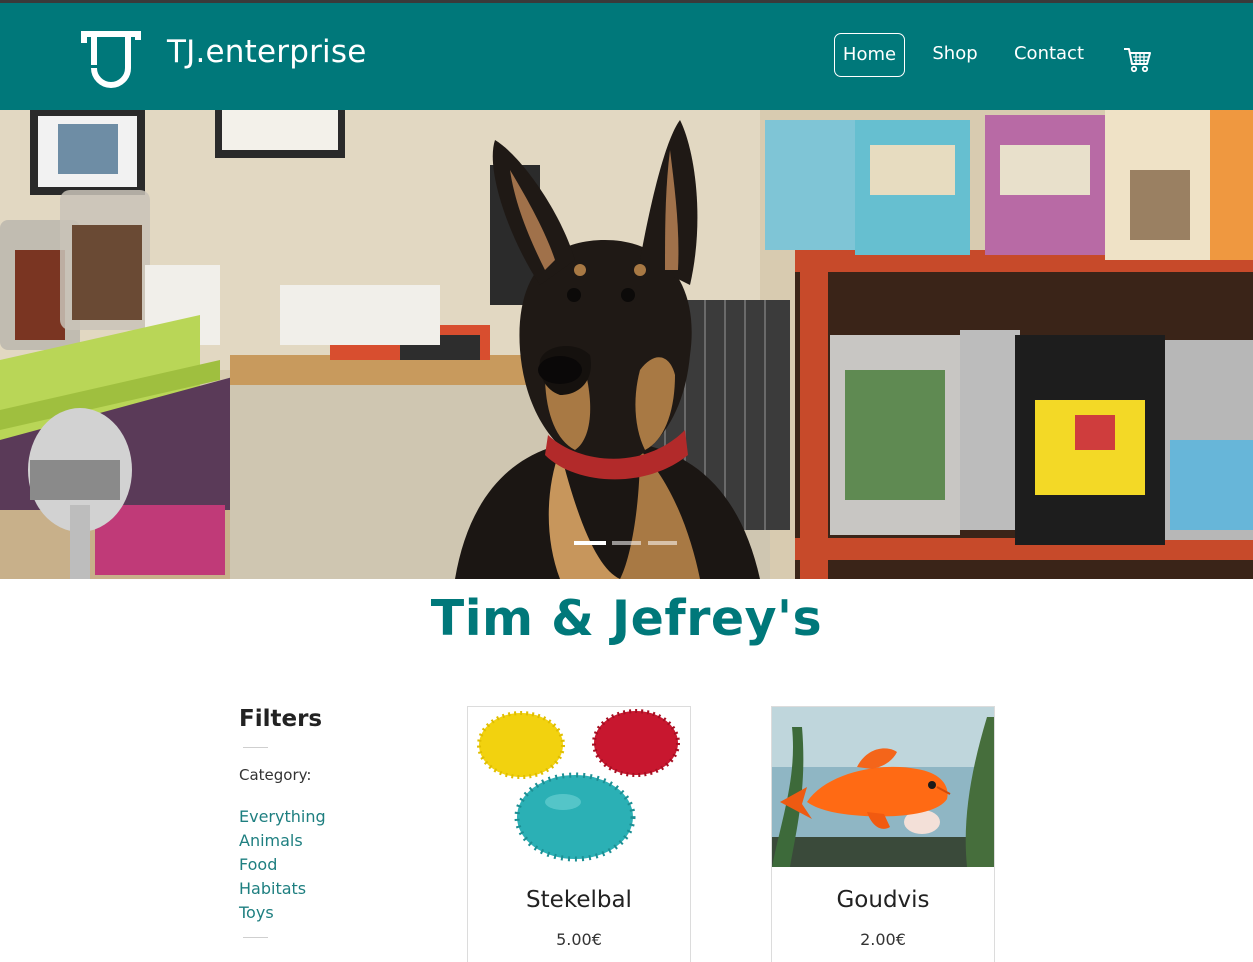 The height and width of the screenshot is (962, 1253). I want to click on product-image-stekelbal, so click(579, 787).